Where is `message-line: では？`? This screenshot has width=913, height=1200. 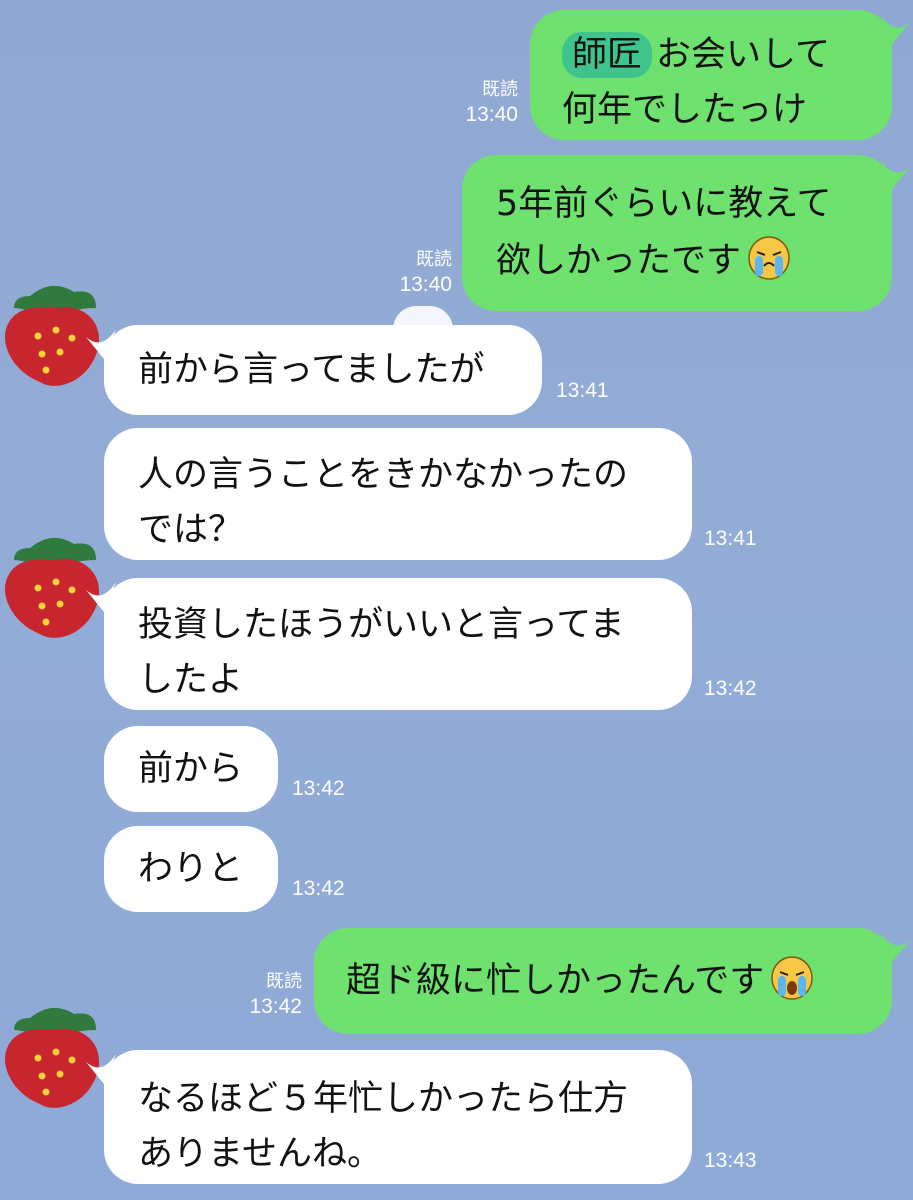
message-line: では？ is located at coordinates (191, 530).